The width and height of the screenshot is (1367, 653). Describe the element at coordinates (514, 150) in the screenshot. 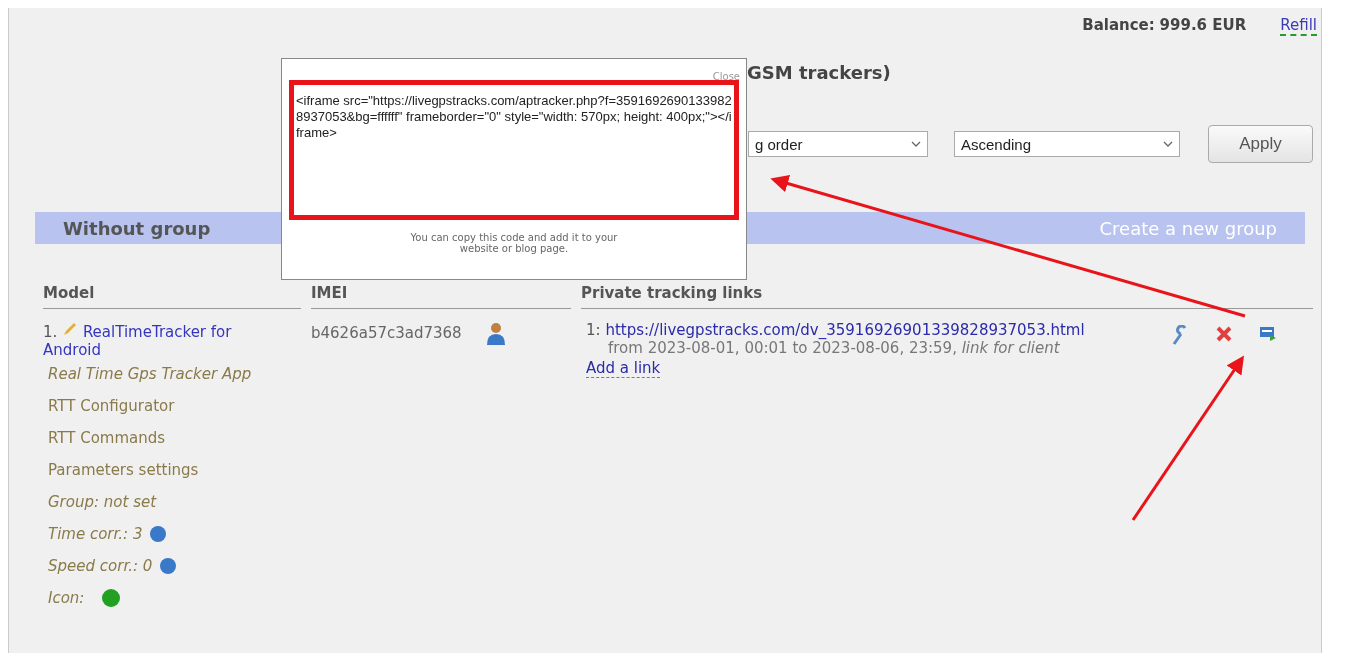

I see `embed-code-field: <iframe src="https://livegpstracks.com/aptracker.php?f=35916926901339828937053&bg=ffffff" frameborder="0" style="width: 570px; height: 400px;"></iframe>` at that location.